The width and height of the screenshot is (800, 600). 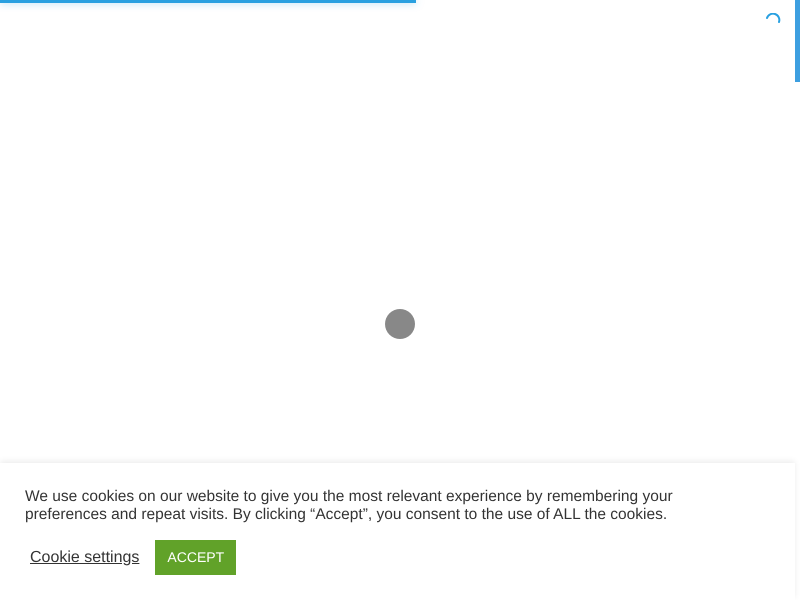 What do you see at coordinates (400, 324) in the screenshot?
I see `loading-dot` at bounding box center [400, 324].